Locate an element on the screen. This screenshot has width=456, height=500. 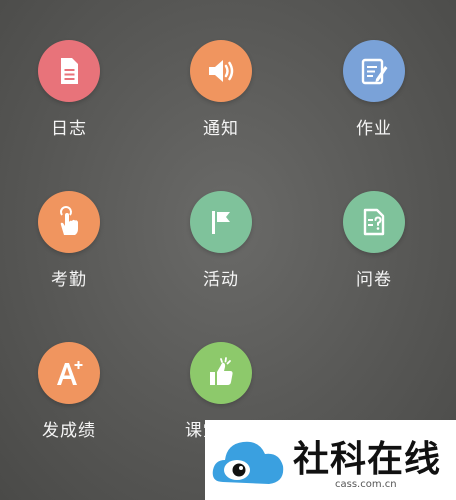
menu-item-label: 作业 is located at coordinates (374, 129).